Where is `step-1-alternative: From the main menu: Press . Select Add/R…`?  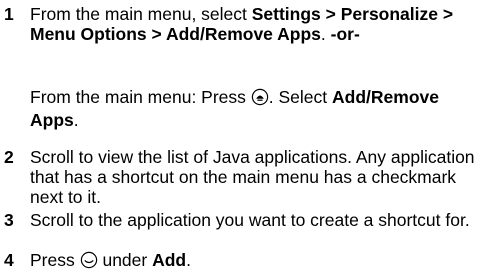
step-1-alternative: From the main menu: Press . Select Add/R… is located at coordinates (259, 108).